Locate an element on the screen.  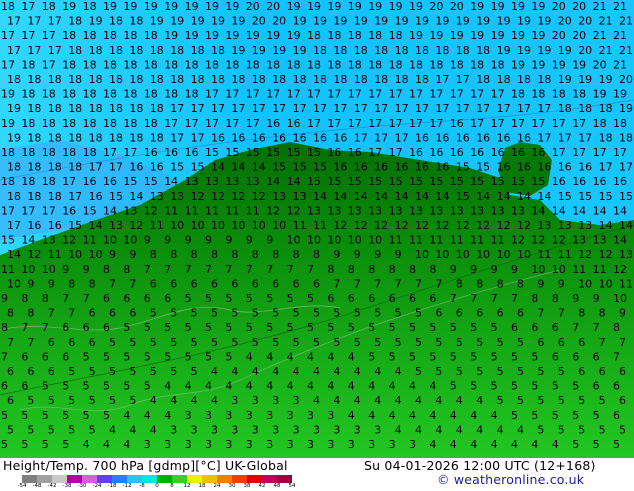
value-label: 7 is located at coordinates (112, 283).